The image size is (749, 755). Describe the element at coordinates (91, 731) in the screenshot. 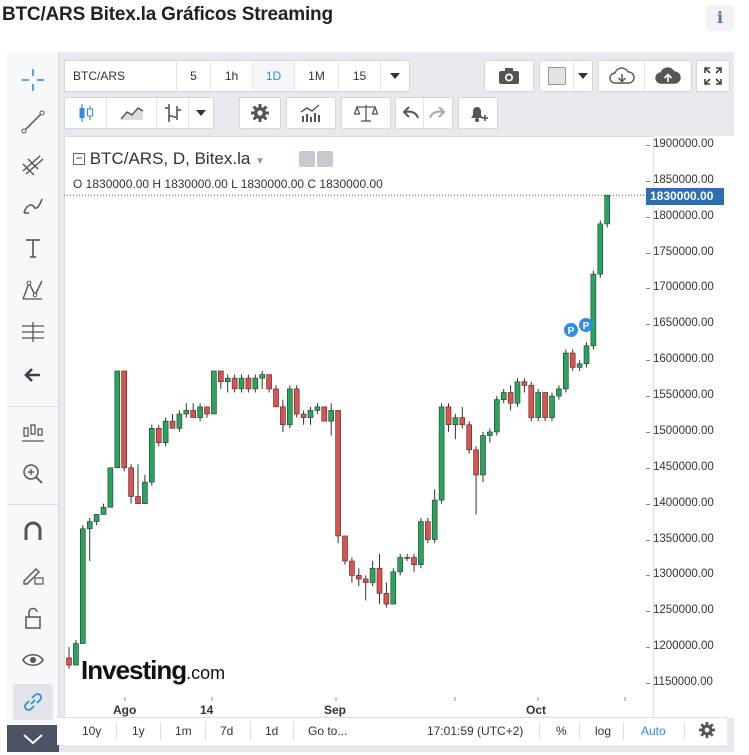

I see `range-10y: 10y` at that location.